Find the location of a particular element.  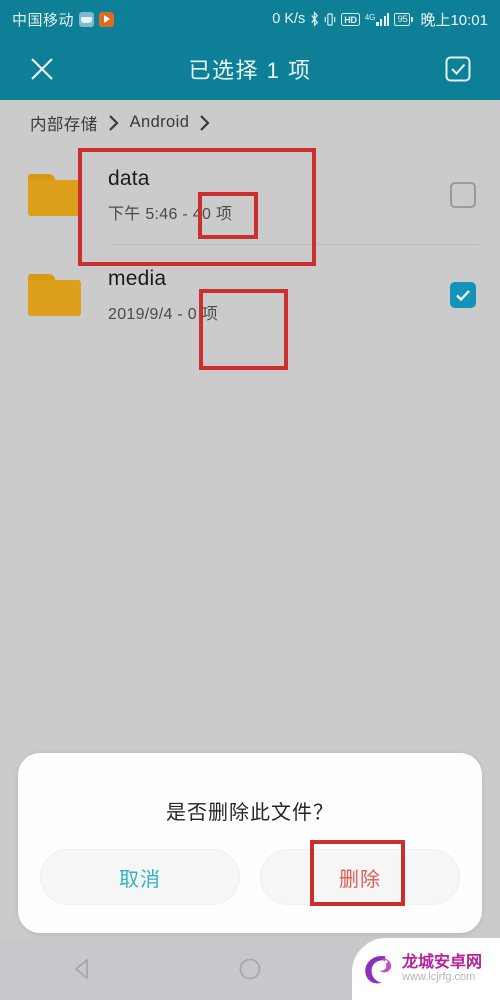

battery-level-label: 95 is located at coordinates (402, 19).